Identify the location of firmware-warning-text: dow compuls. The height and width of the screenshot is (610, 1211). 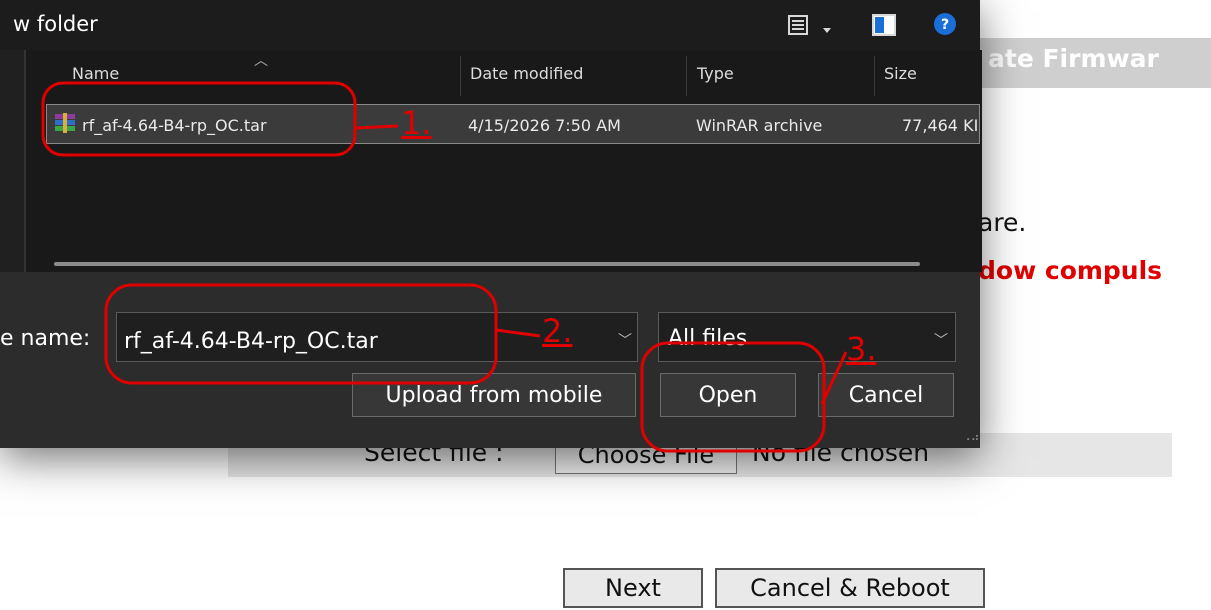
(1070, 270).